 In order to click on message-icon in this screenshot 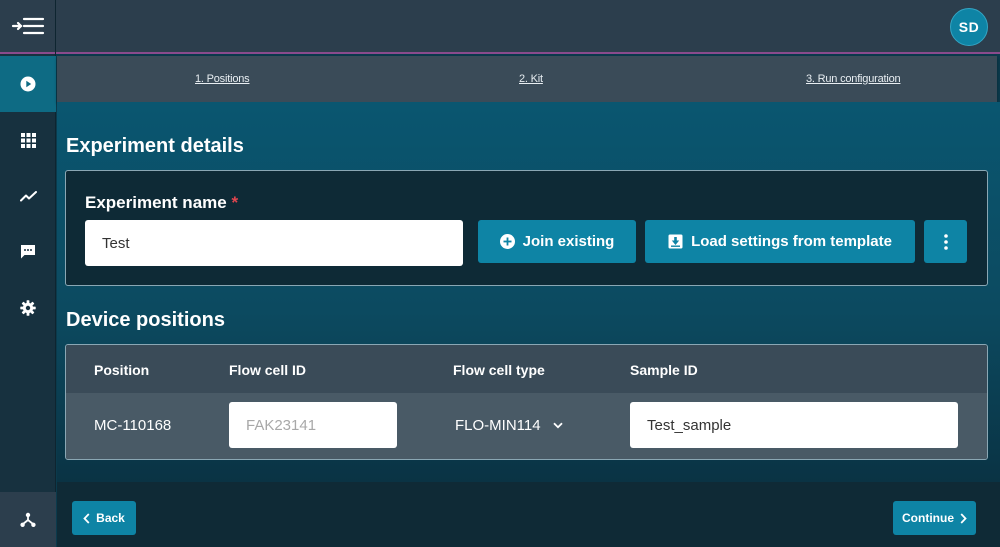, I will do `click(28, 252)`.